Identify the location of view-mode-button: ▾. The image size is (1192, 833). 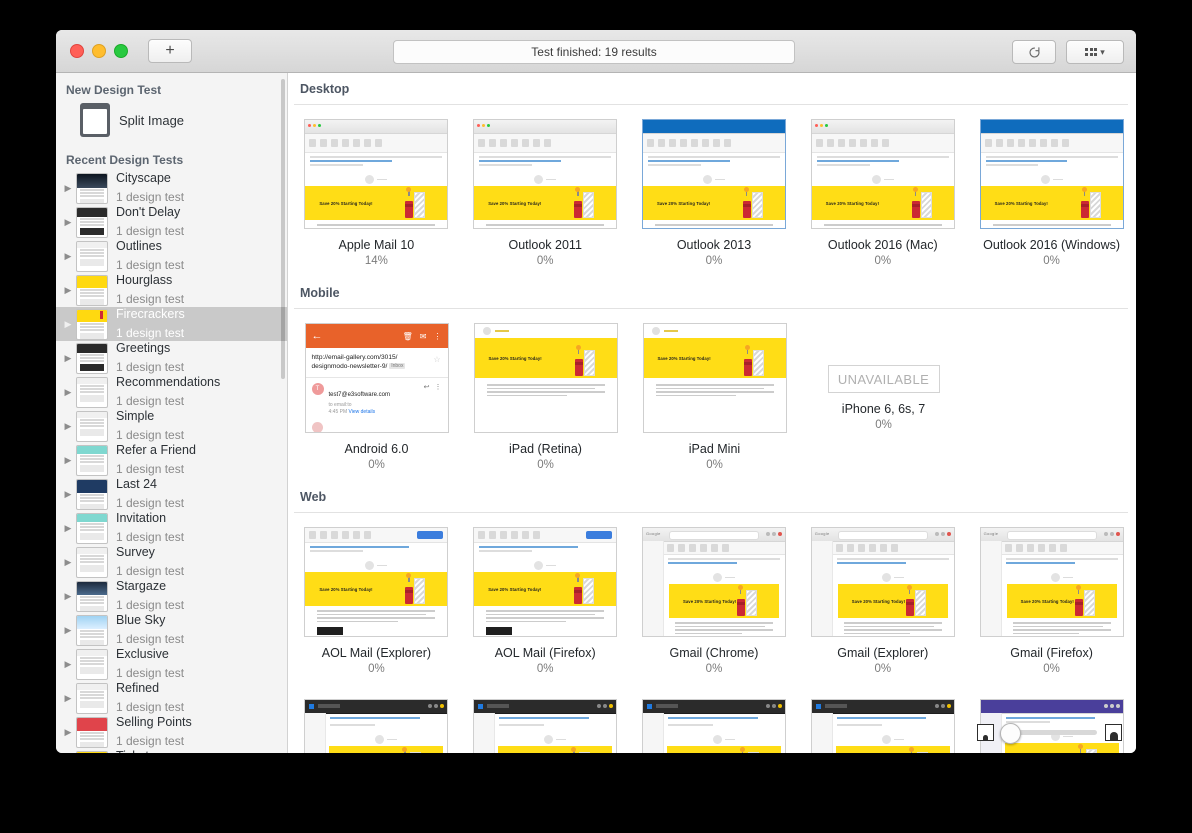
(1095, 52).